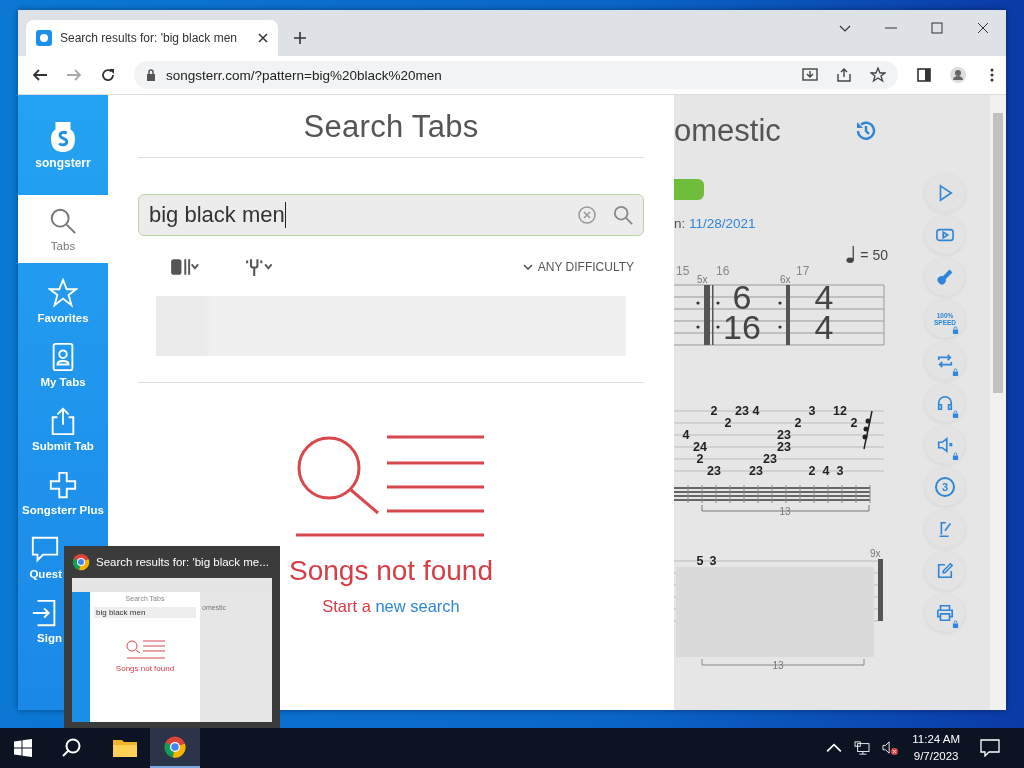 The width and height of the screenshot is (1024, 768). What do you see at coordinates (145, 612) in the screenshot?
I see `thumbnail-text: big black men` at bounding box center [145, 612].